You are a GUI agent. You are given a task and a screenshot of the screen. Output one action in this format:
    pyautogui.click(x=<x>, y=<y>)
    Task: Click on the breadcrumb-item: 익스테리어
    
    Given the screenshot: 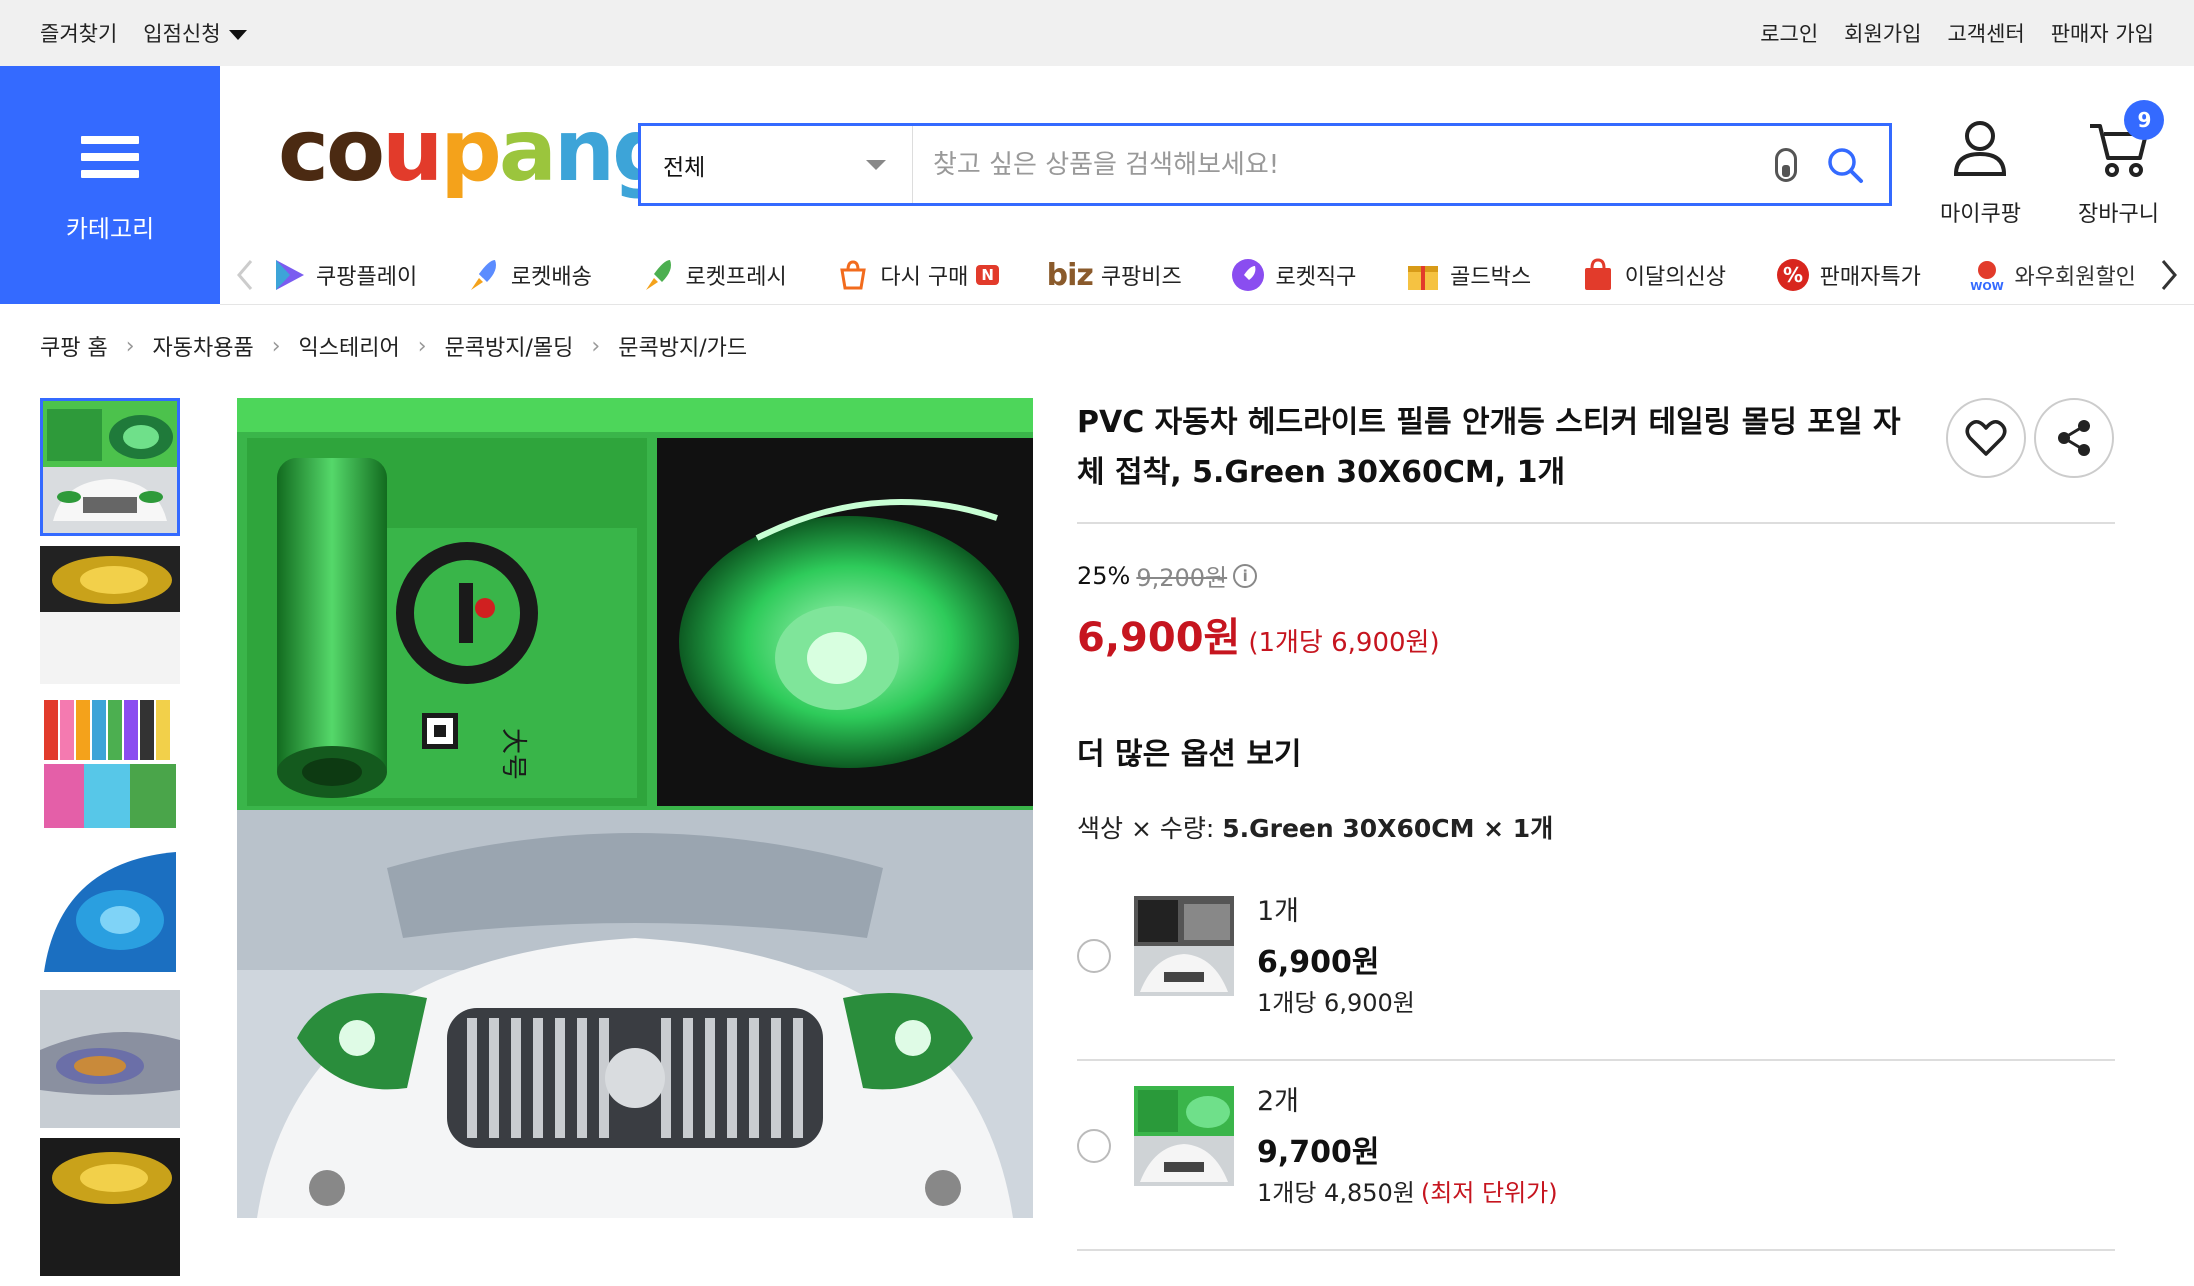 What is the action you would take?
    pyautogui.click(x=349, y=346)
    